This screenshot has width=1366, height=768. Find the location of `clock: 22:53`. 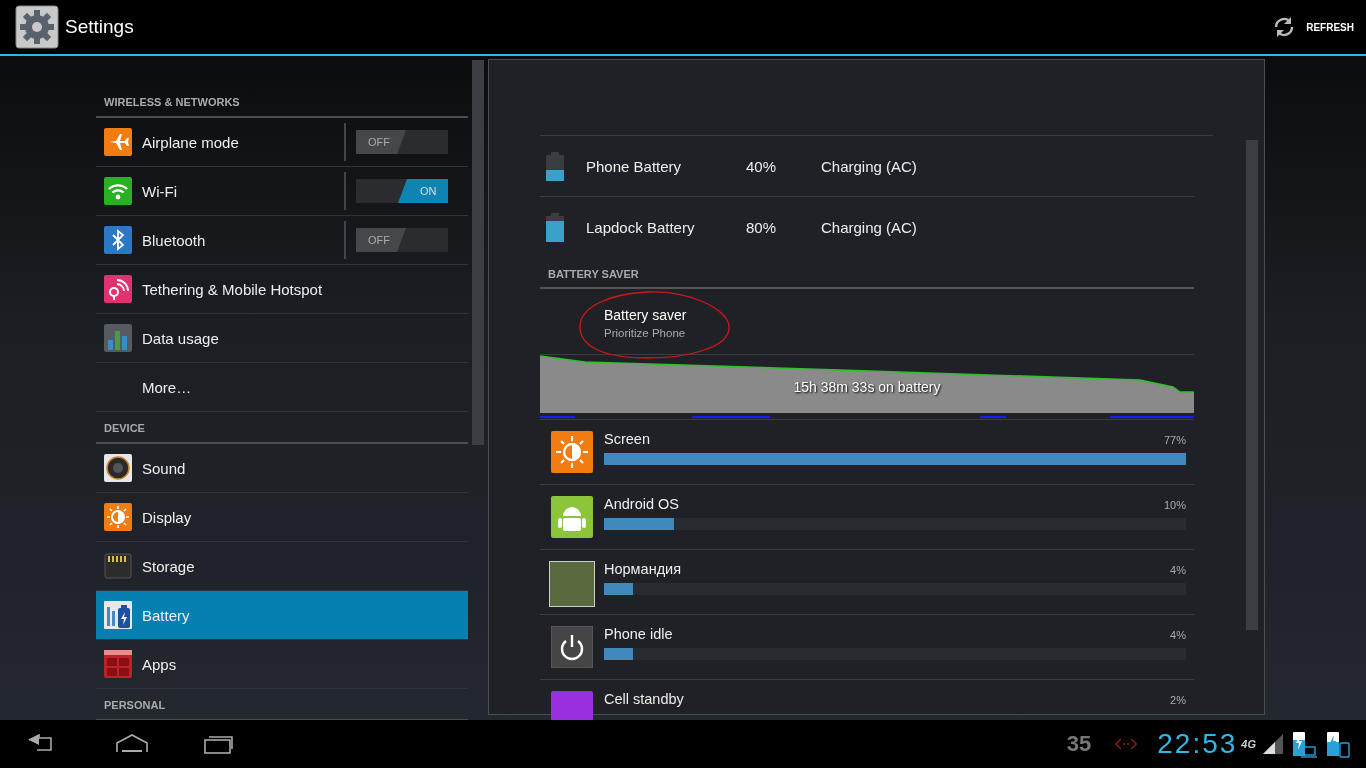

clock: 22:53 is located at coordinates (1197, 744).